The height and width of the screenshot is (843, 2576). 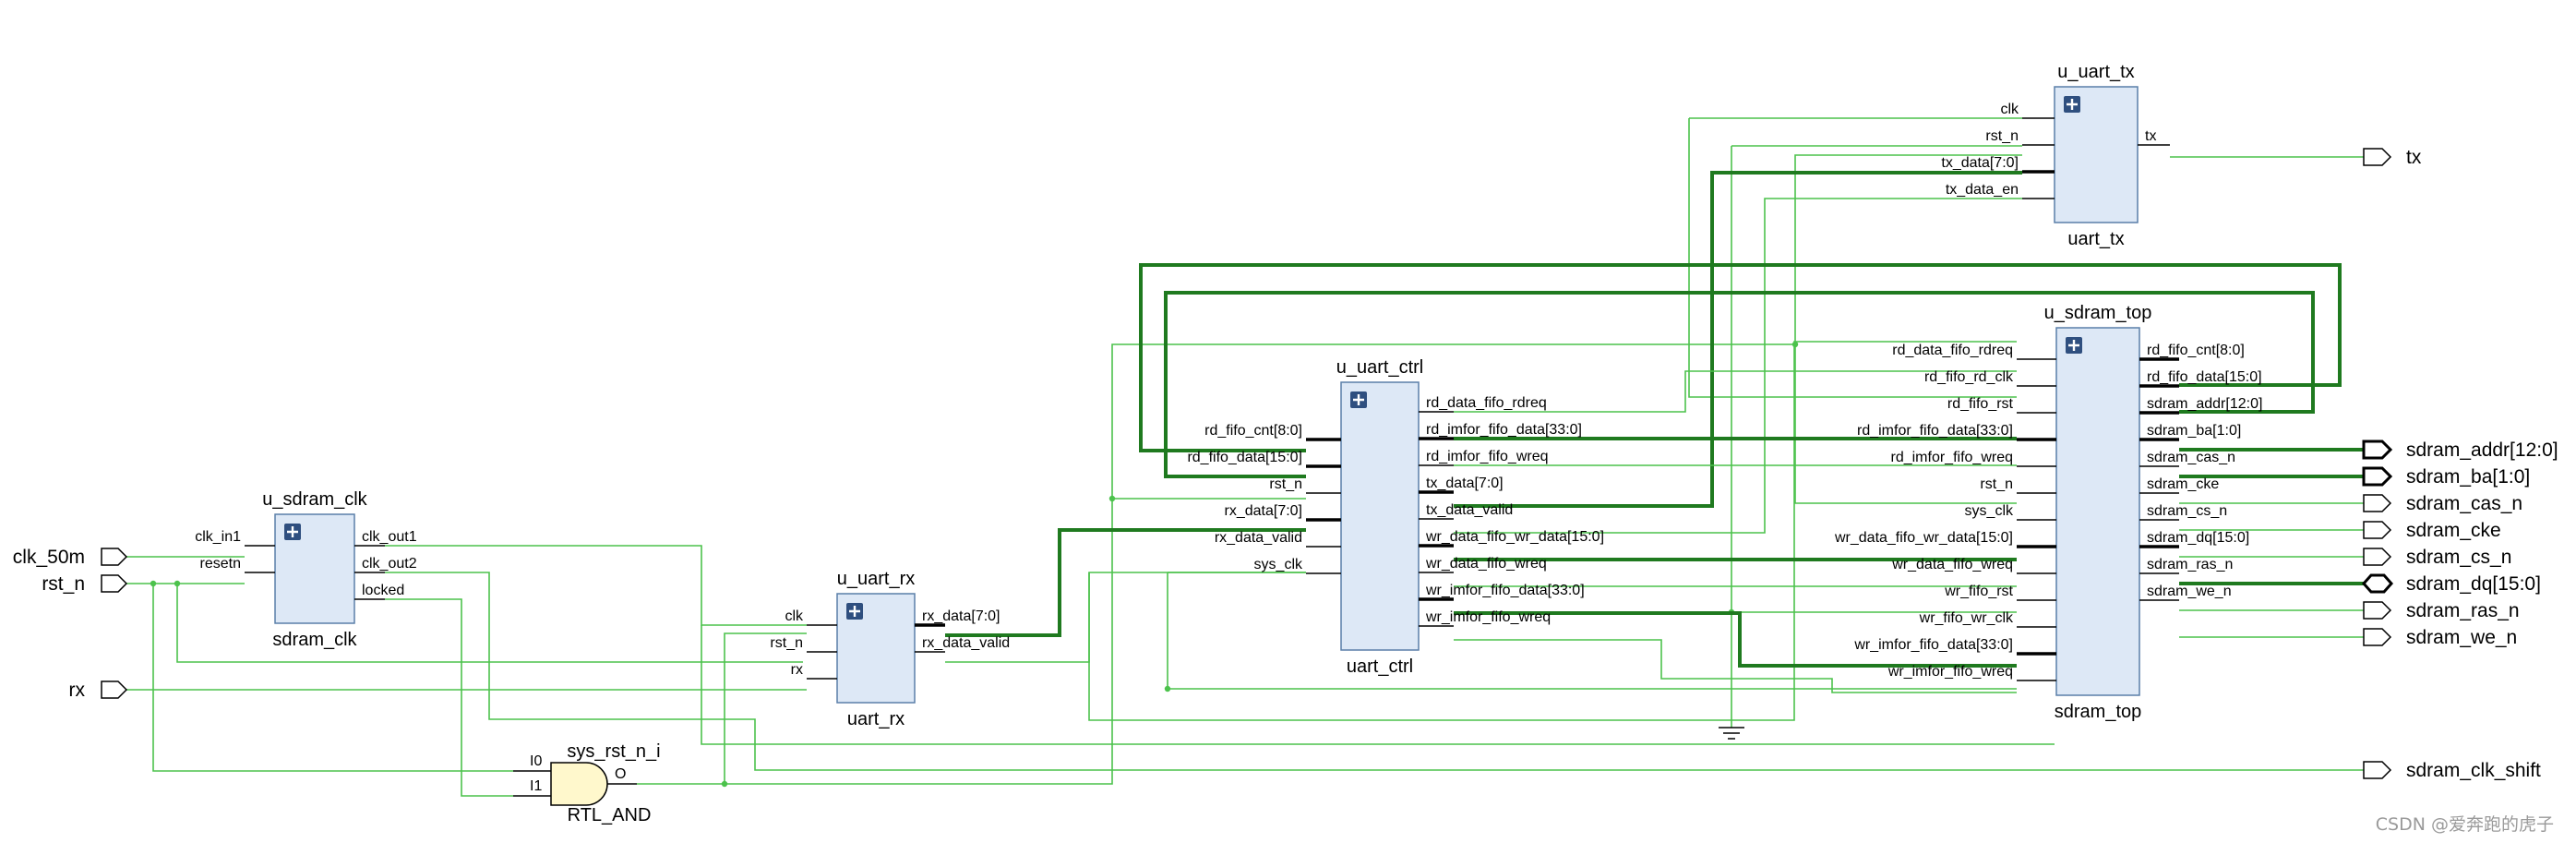 What do you see at coordinates (610, 815) in the screenshot?
I see `gate-type-label: RTL_AND` at bounding box center [610, 815].